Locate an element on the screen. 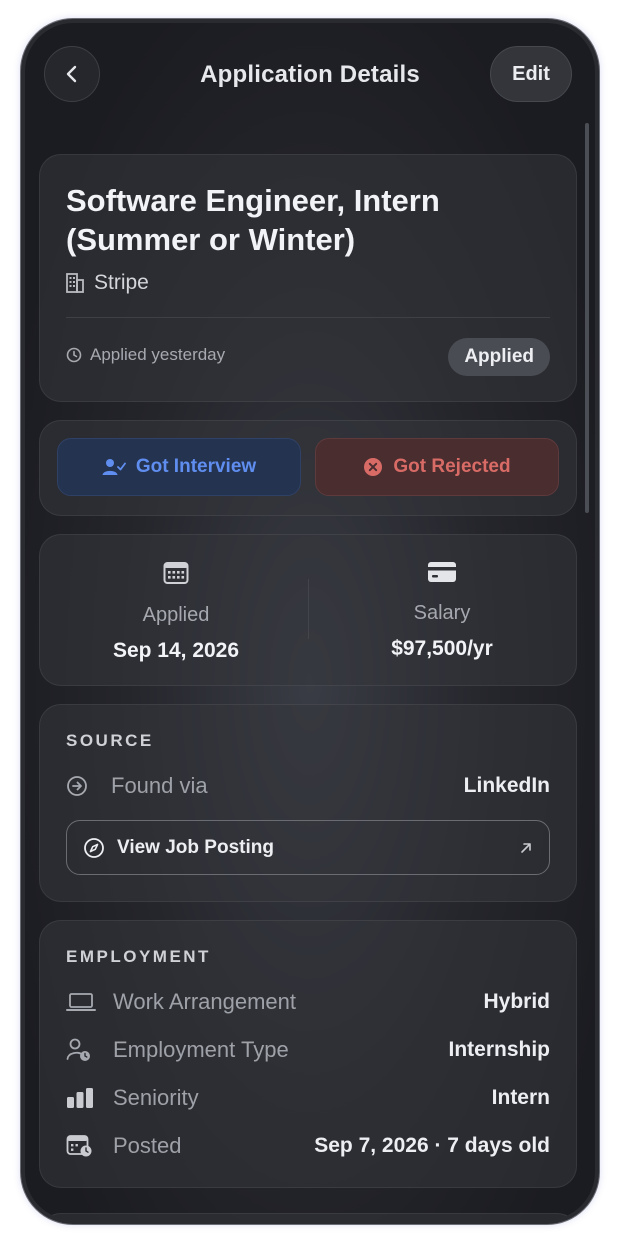 The image size is (620, 1245). found-via-row: Found via LinkedIn is located at coordinates (308, 786).